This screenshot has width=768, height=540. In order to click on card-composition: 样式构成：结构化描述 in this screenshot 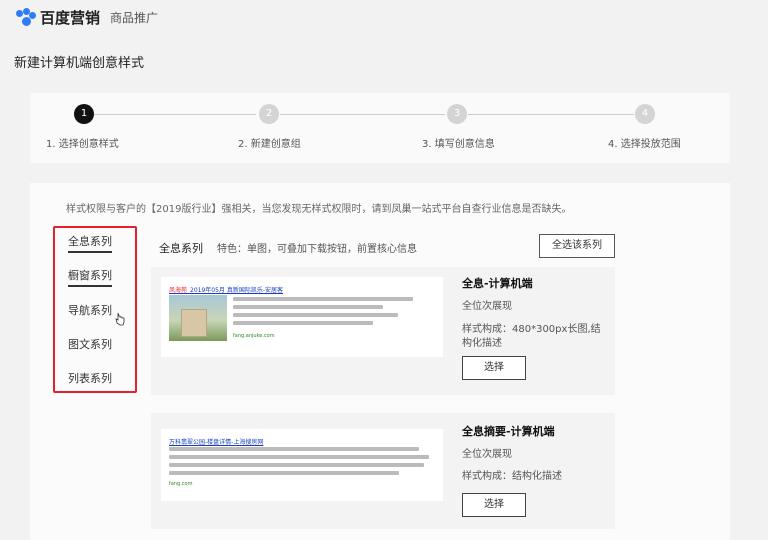, I will do `click(512, 476)`.